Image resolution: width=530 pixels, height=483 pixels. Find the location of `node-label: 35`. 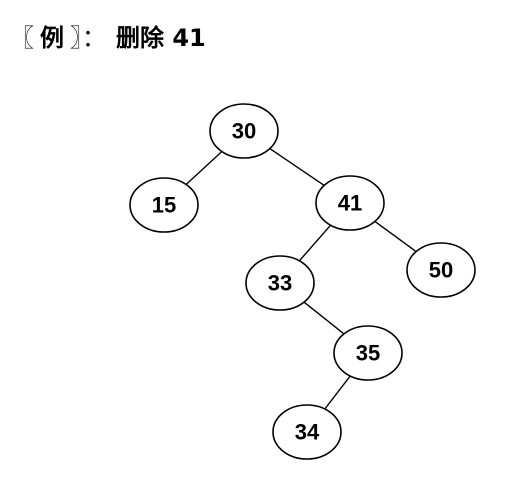

node-label: 35 is located at coordinates (368, 353).